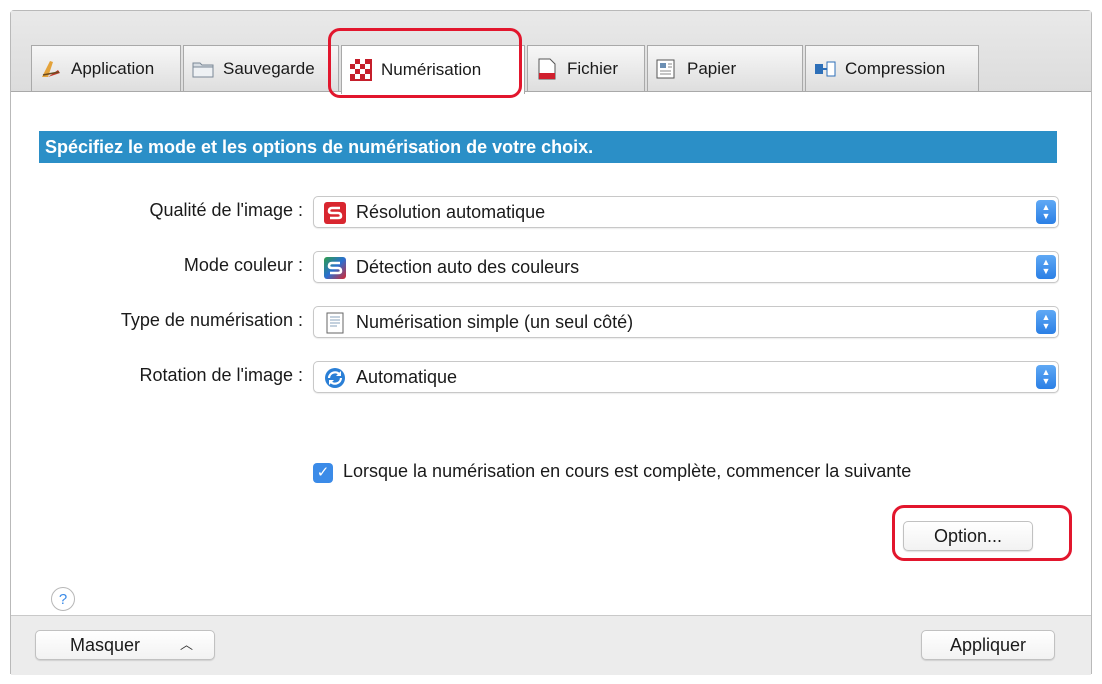  Describe the element at coordinates (187, 644) in the screenshot. I see `chevron-up-icon: ︿` at that location.